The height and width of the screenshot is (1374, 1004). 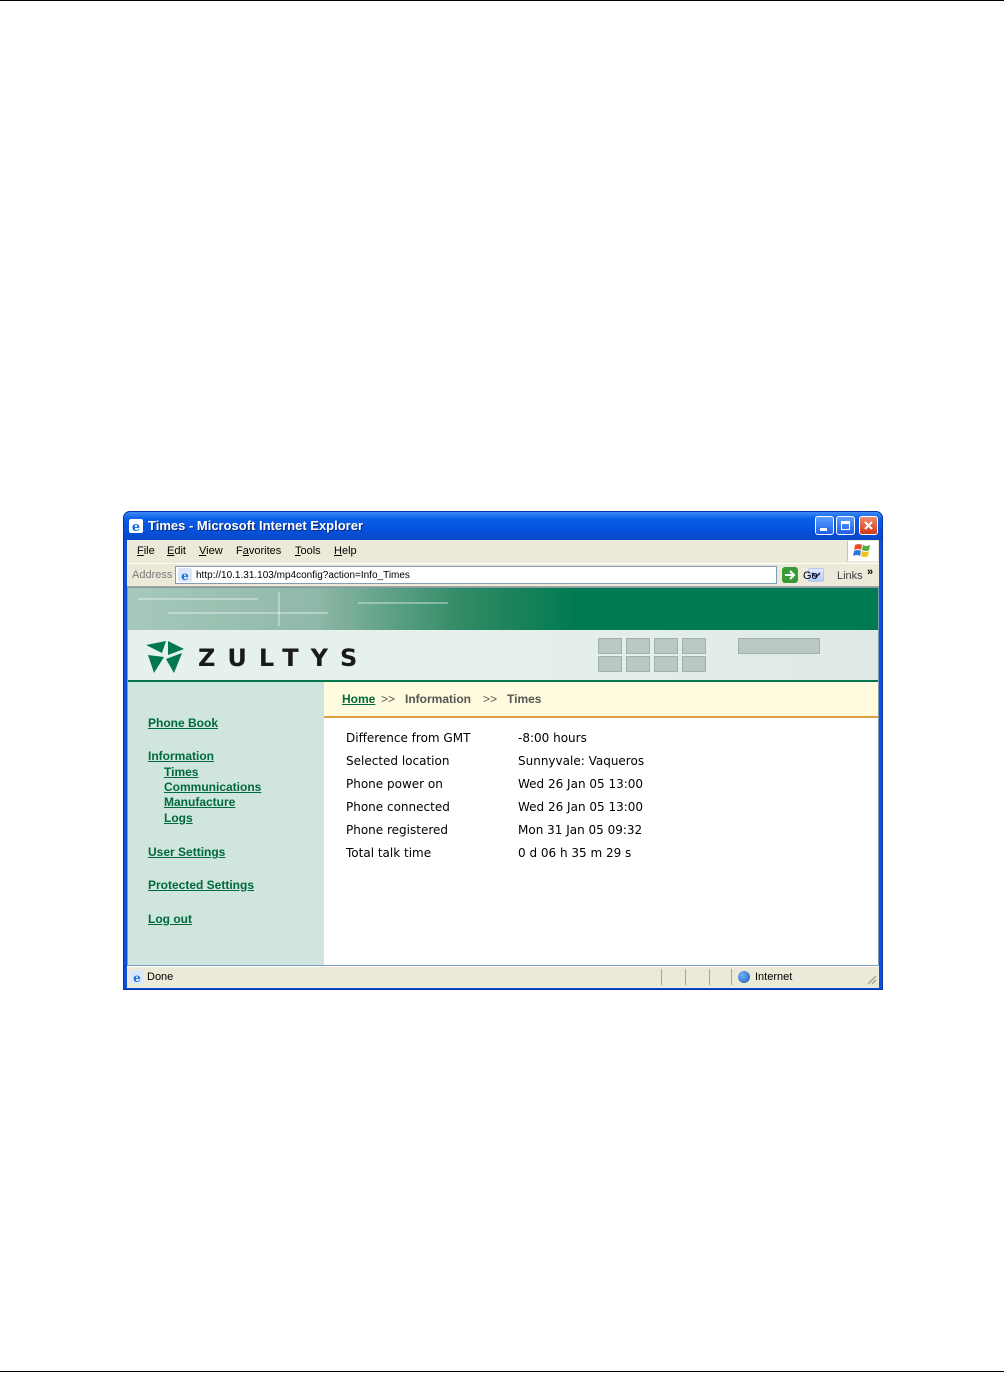 What do you see at coordinates (212, 787) in the screenshot?
I see `nav-communications: Communications` at bounding box center [212, 787].